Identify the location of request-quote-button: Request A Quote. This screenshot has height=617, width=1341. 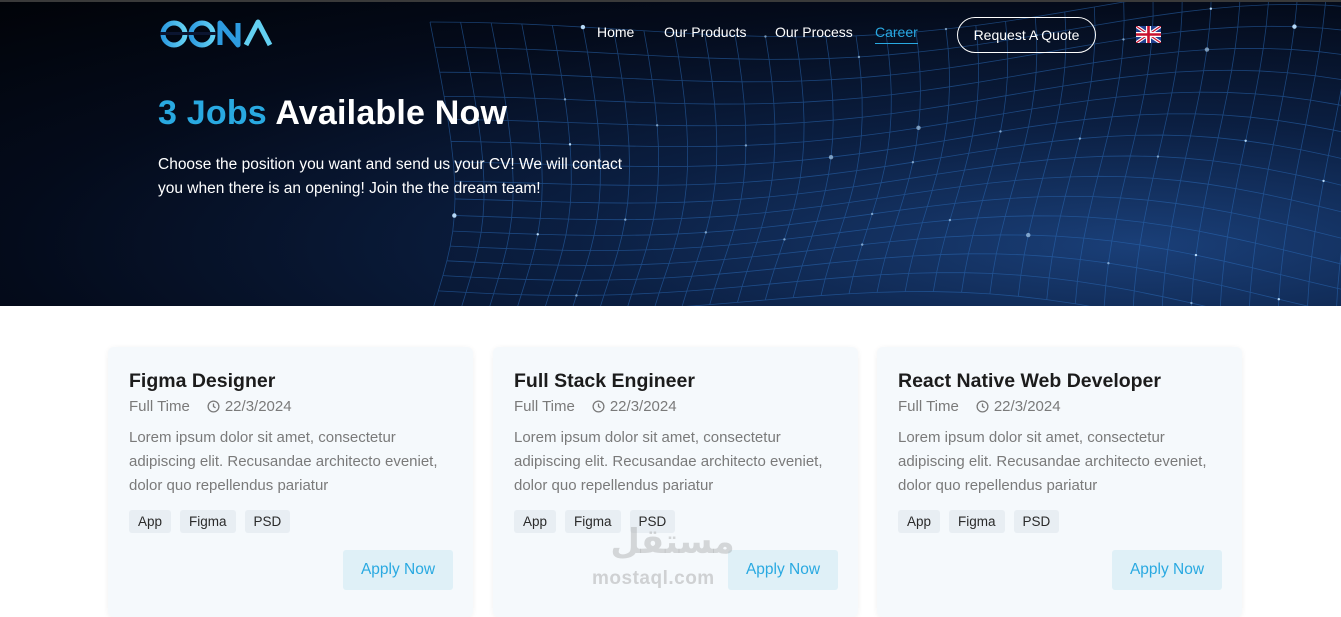
(1026, 35).